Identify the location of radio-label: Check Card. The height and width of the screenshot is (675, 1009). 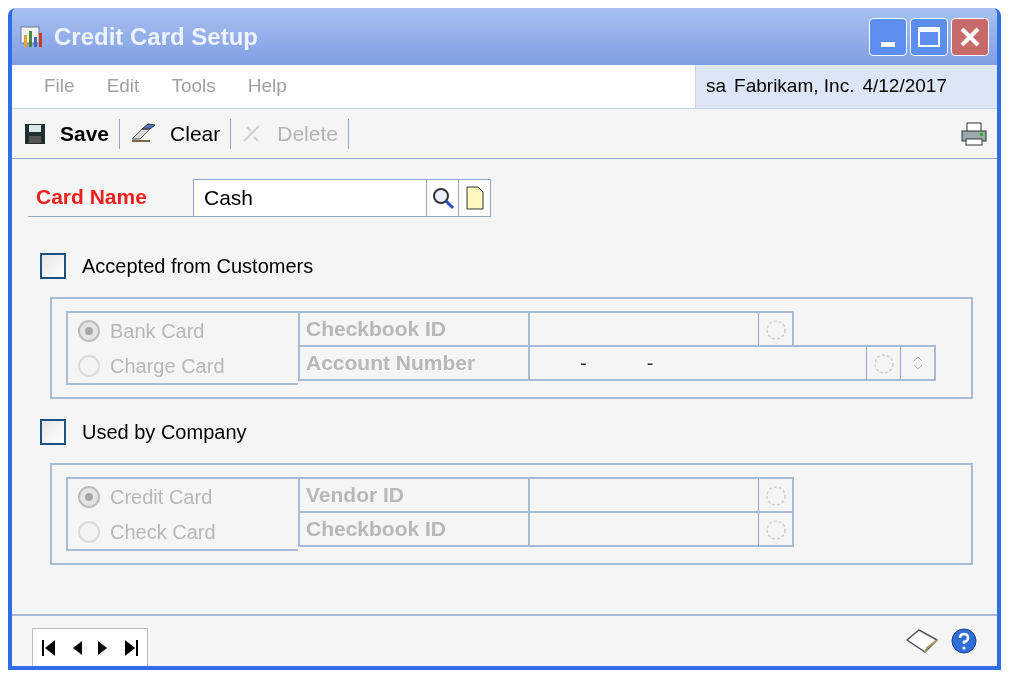
(163, 532).